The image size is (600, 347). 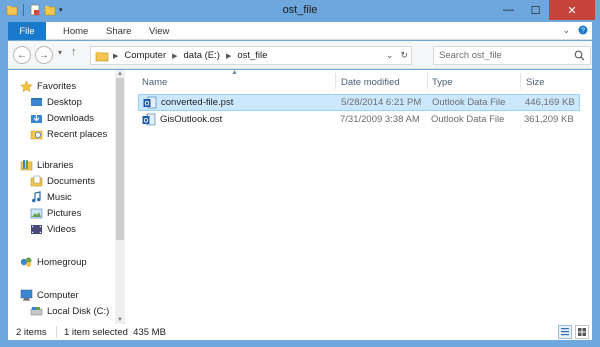 What do you see at coordinates (512, 55) in the screenshot?
I see `search-input: Search ost_file` at bounding box center [512, 55].